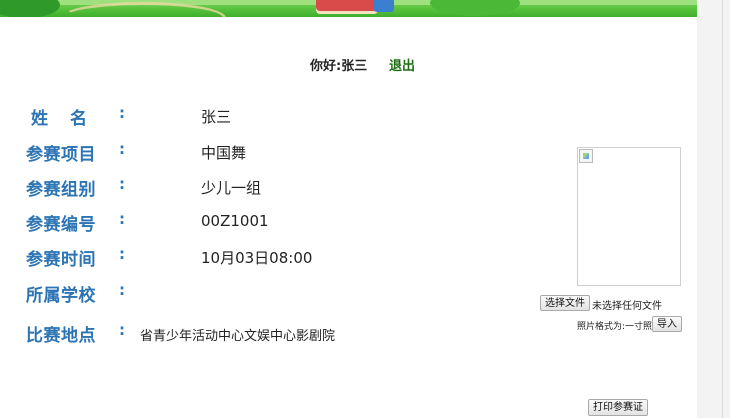 Image resolution: width=730 pixels, height=418 pixels. Describe the element at coordinates (61, 260) in the screenshot. I see `field-label-time: 参赛时间` at that location.